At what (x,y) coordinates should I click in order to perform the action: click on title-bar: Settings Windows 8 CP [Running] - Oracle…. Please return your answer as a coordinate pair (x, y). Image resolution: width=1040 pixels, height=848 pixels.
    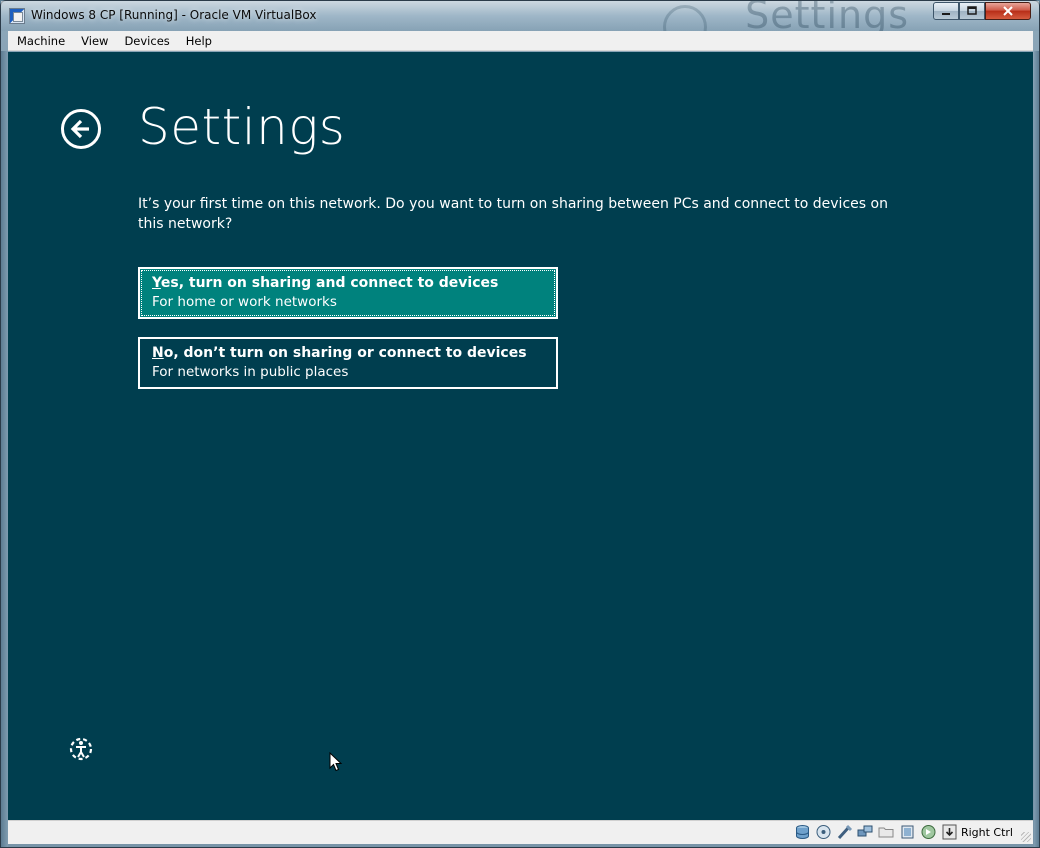
    Looking at the image, I should click on (520, 24).